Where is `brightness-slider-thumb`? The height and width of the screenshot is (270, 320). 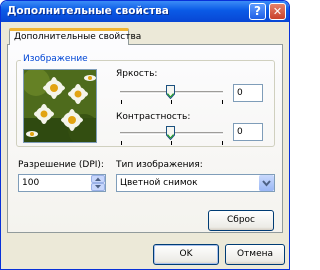 brightness-slider-thumb is located at coordinates (170, 92).